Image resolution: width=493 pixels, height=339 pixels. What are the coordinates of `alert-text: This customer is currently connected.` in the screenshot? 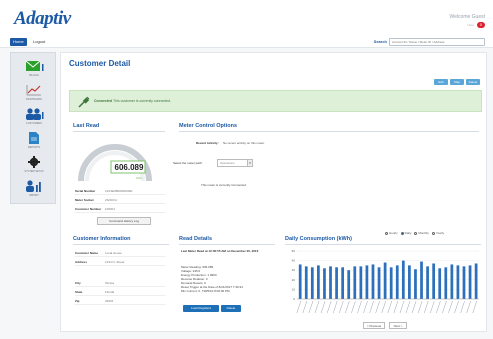 It's located at (142, 101).